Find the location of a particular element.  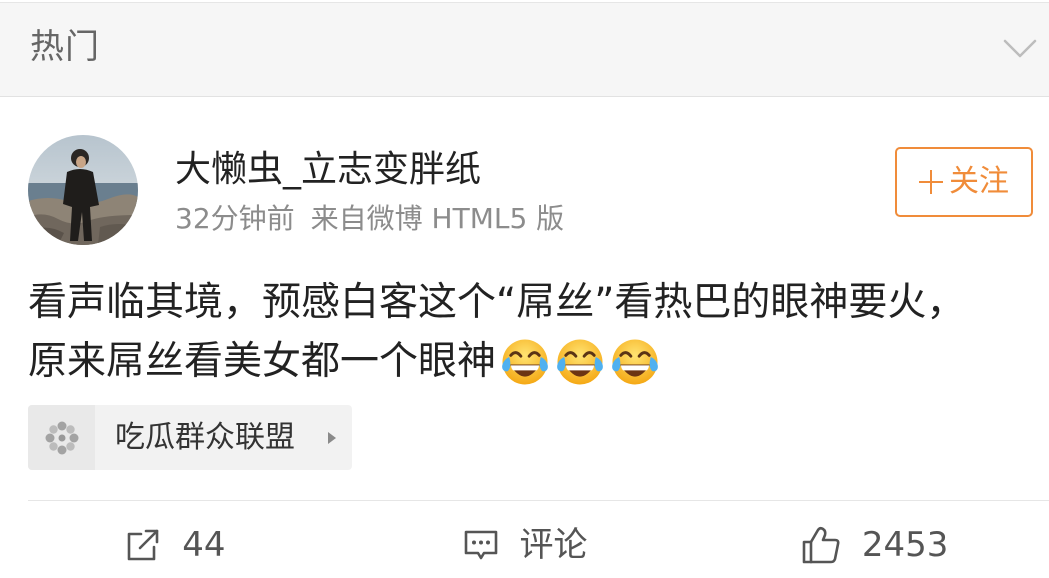

comment-label: 评论 is located at coordinates (553, 545).